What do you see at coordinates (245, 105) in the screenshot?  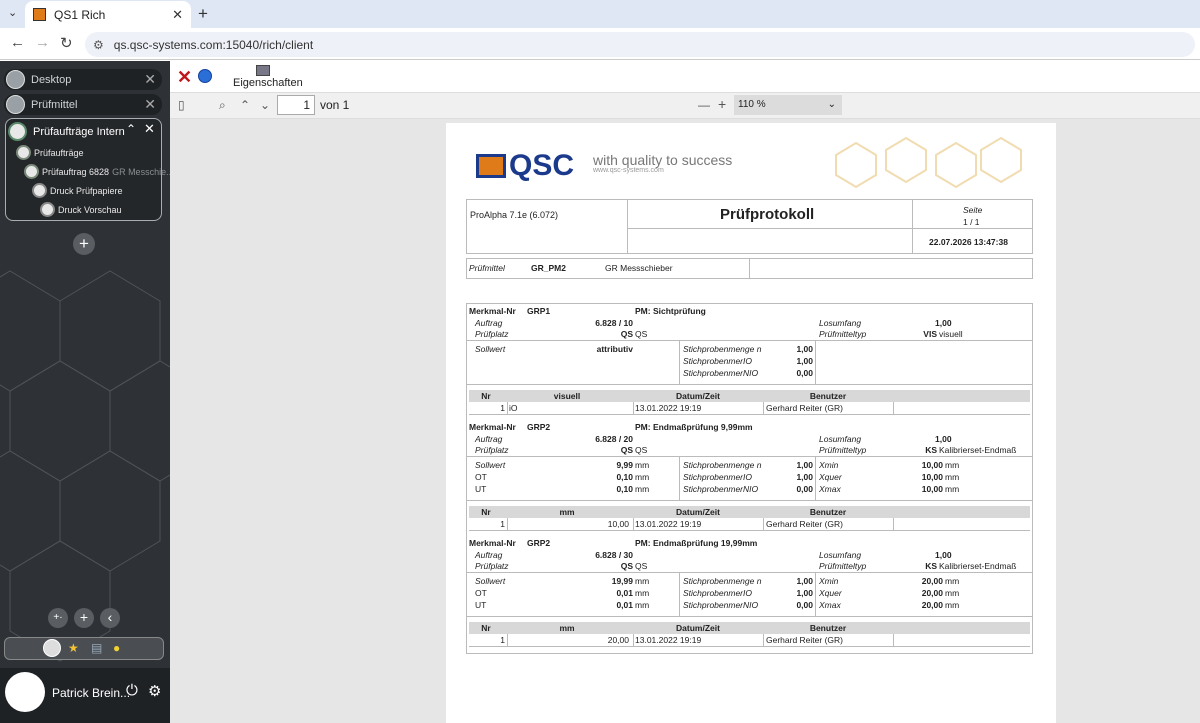 I see `previous-page-icon: ⌃` at bounding box center [245, 105].